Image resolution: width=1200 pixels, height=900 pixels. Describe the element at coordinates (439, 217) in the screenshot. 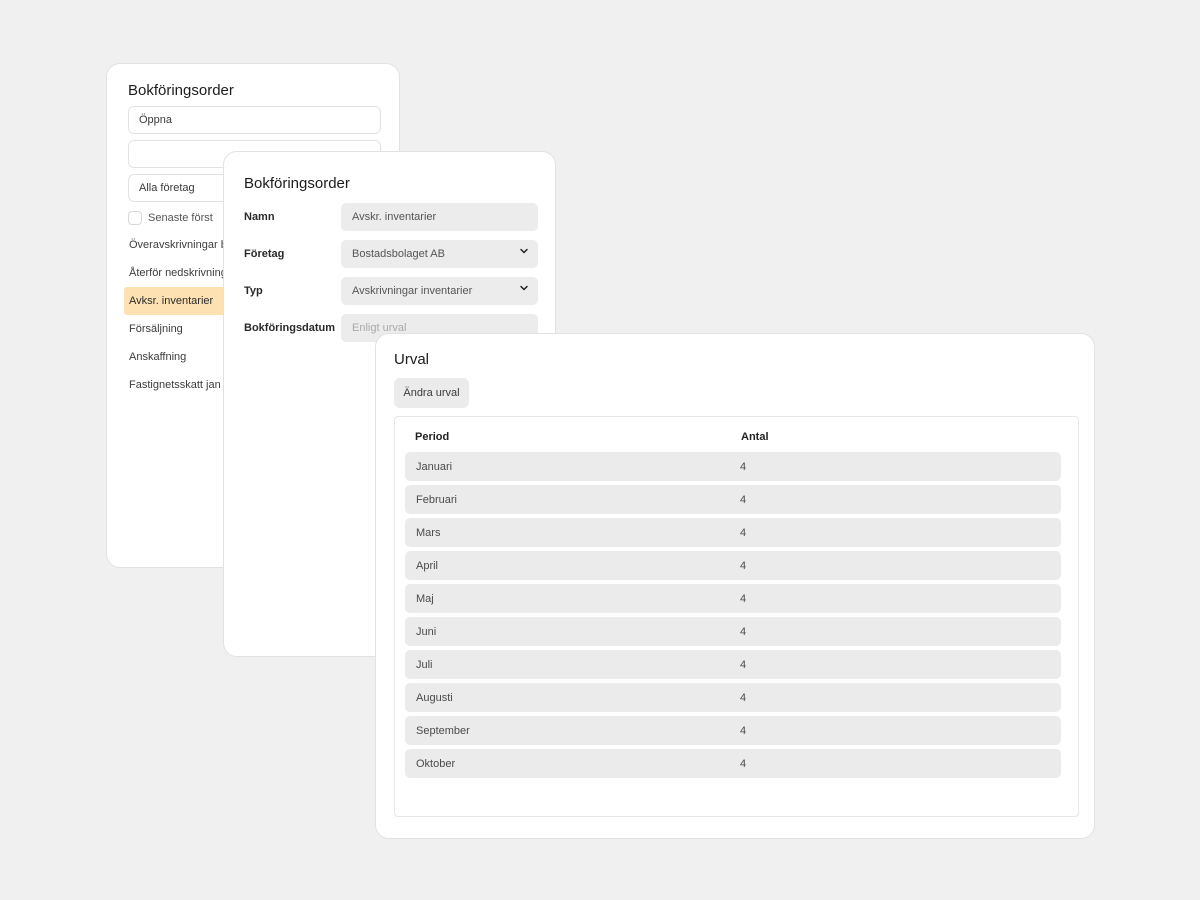

I see `name-input: Avskr. inventarier` at that location.